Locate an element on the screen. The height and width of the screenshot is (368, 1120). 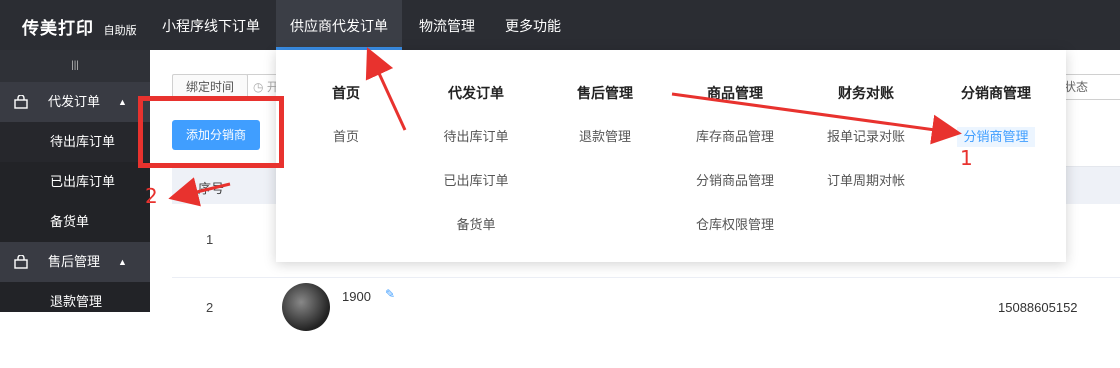
annotation-arrow-nav is located at coordinates (386, 89).